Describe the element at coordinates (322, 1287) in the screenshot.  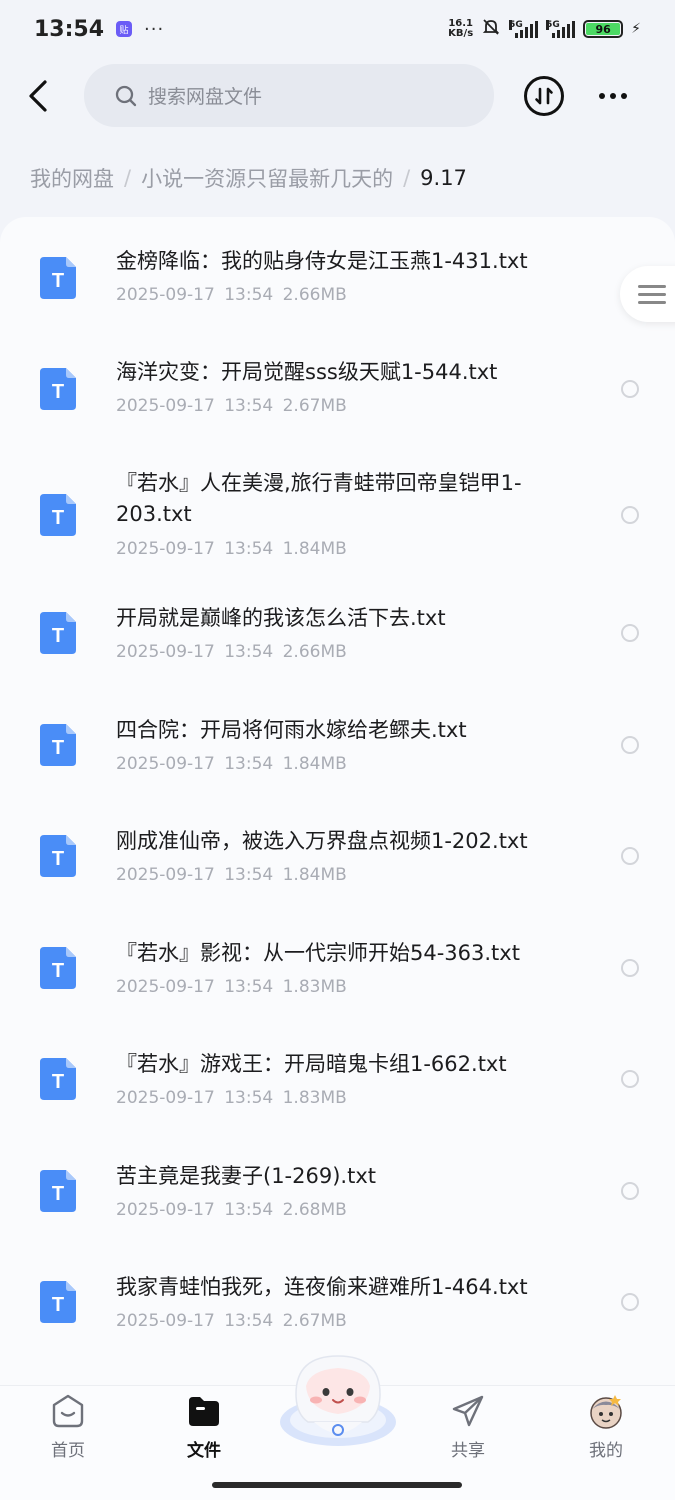
I see `file-name: 我家青蛙怕我死，连夜偷来避难所1-464.txt` at that location.